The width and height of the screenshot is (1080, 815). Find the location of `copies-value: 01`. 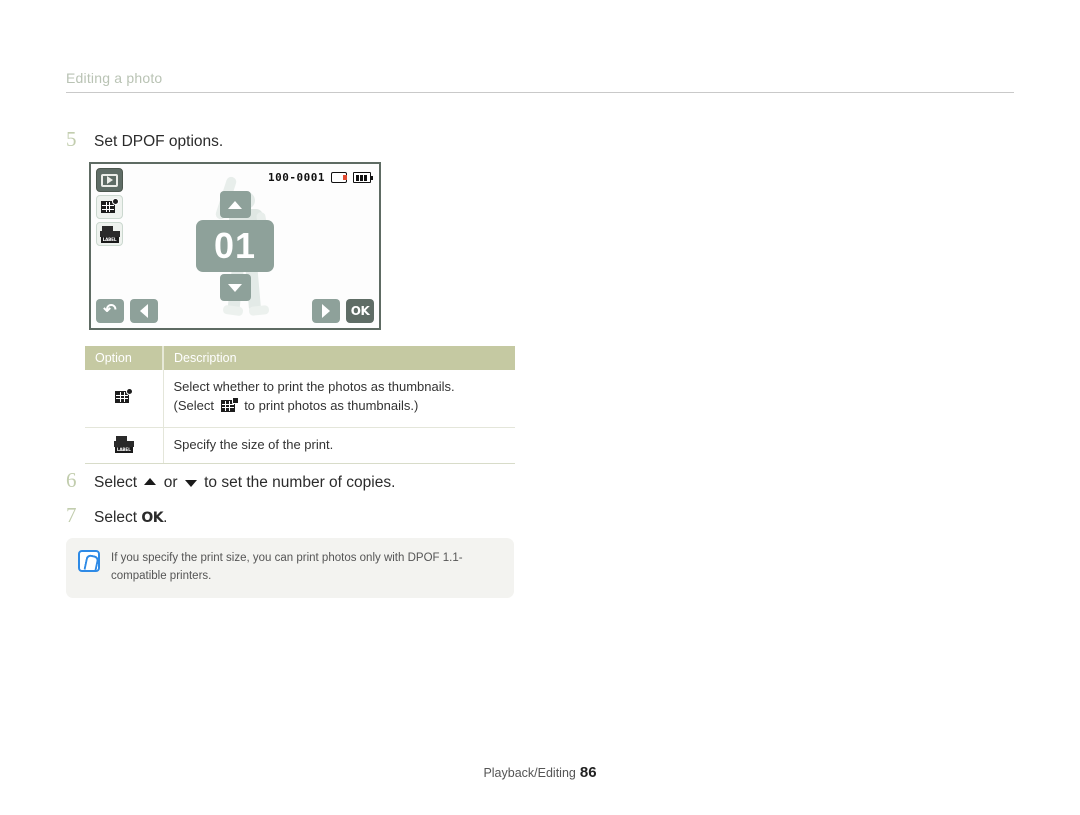

copies-value: 01 is located at coordinates (235, 246).